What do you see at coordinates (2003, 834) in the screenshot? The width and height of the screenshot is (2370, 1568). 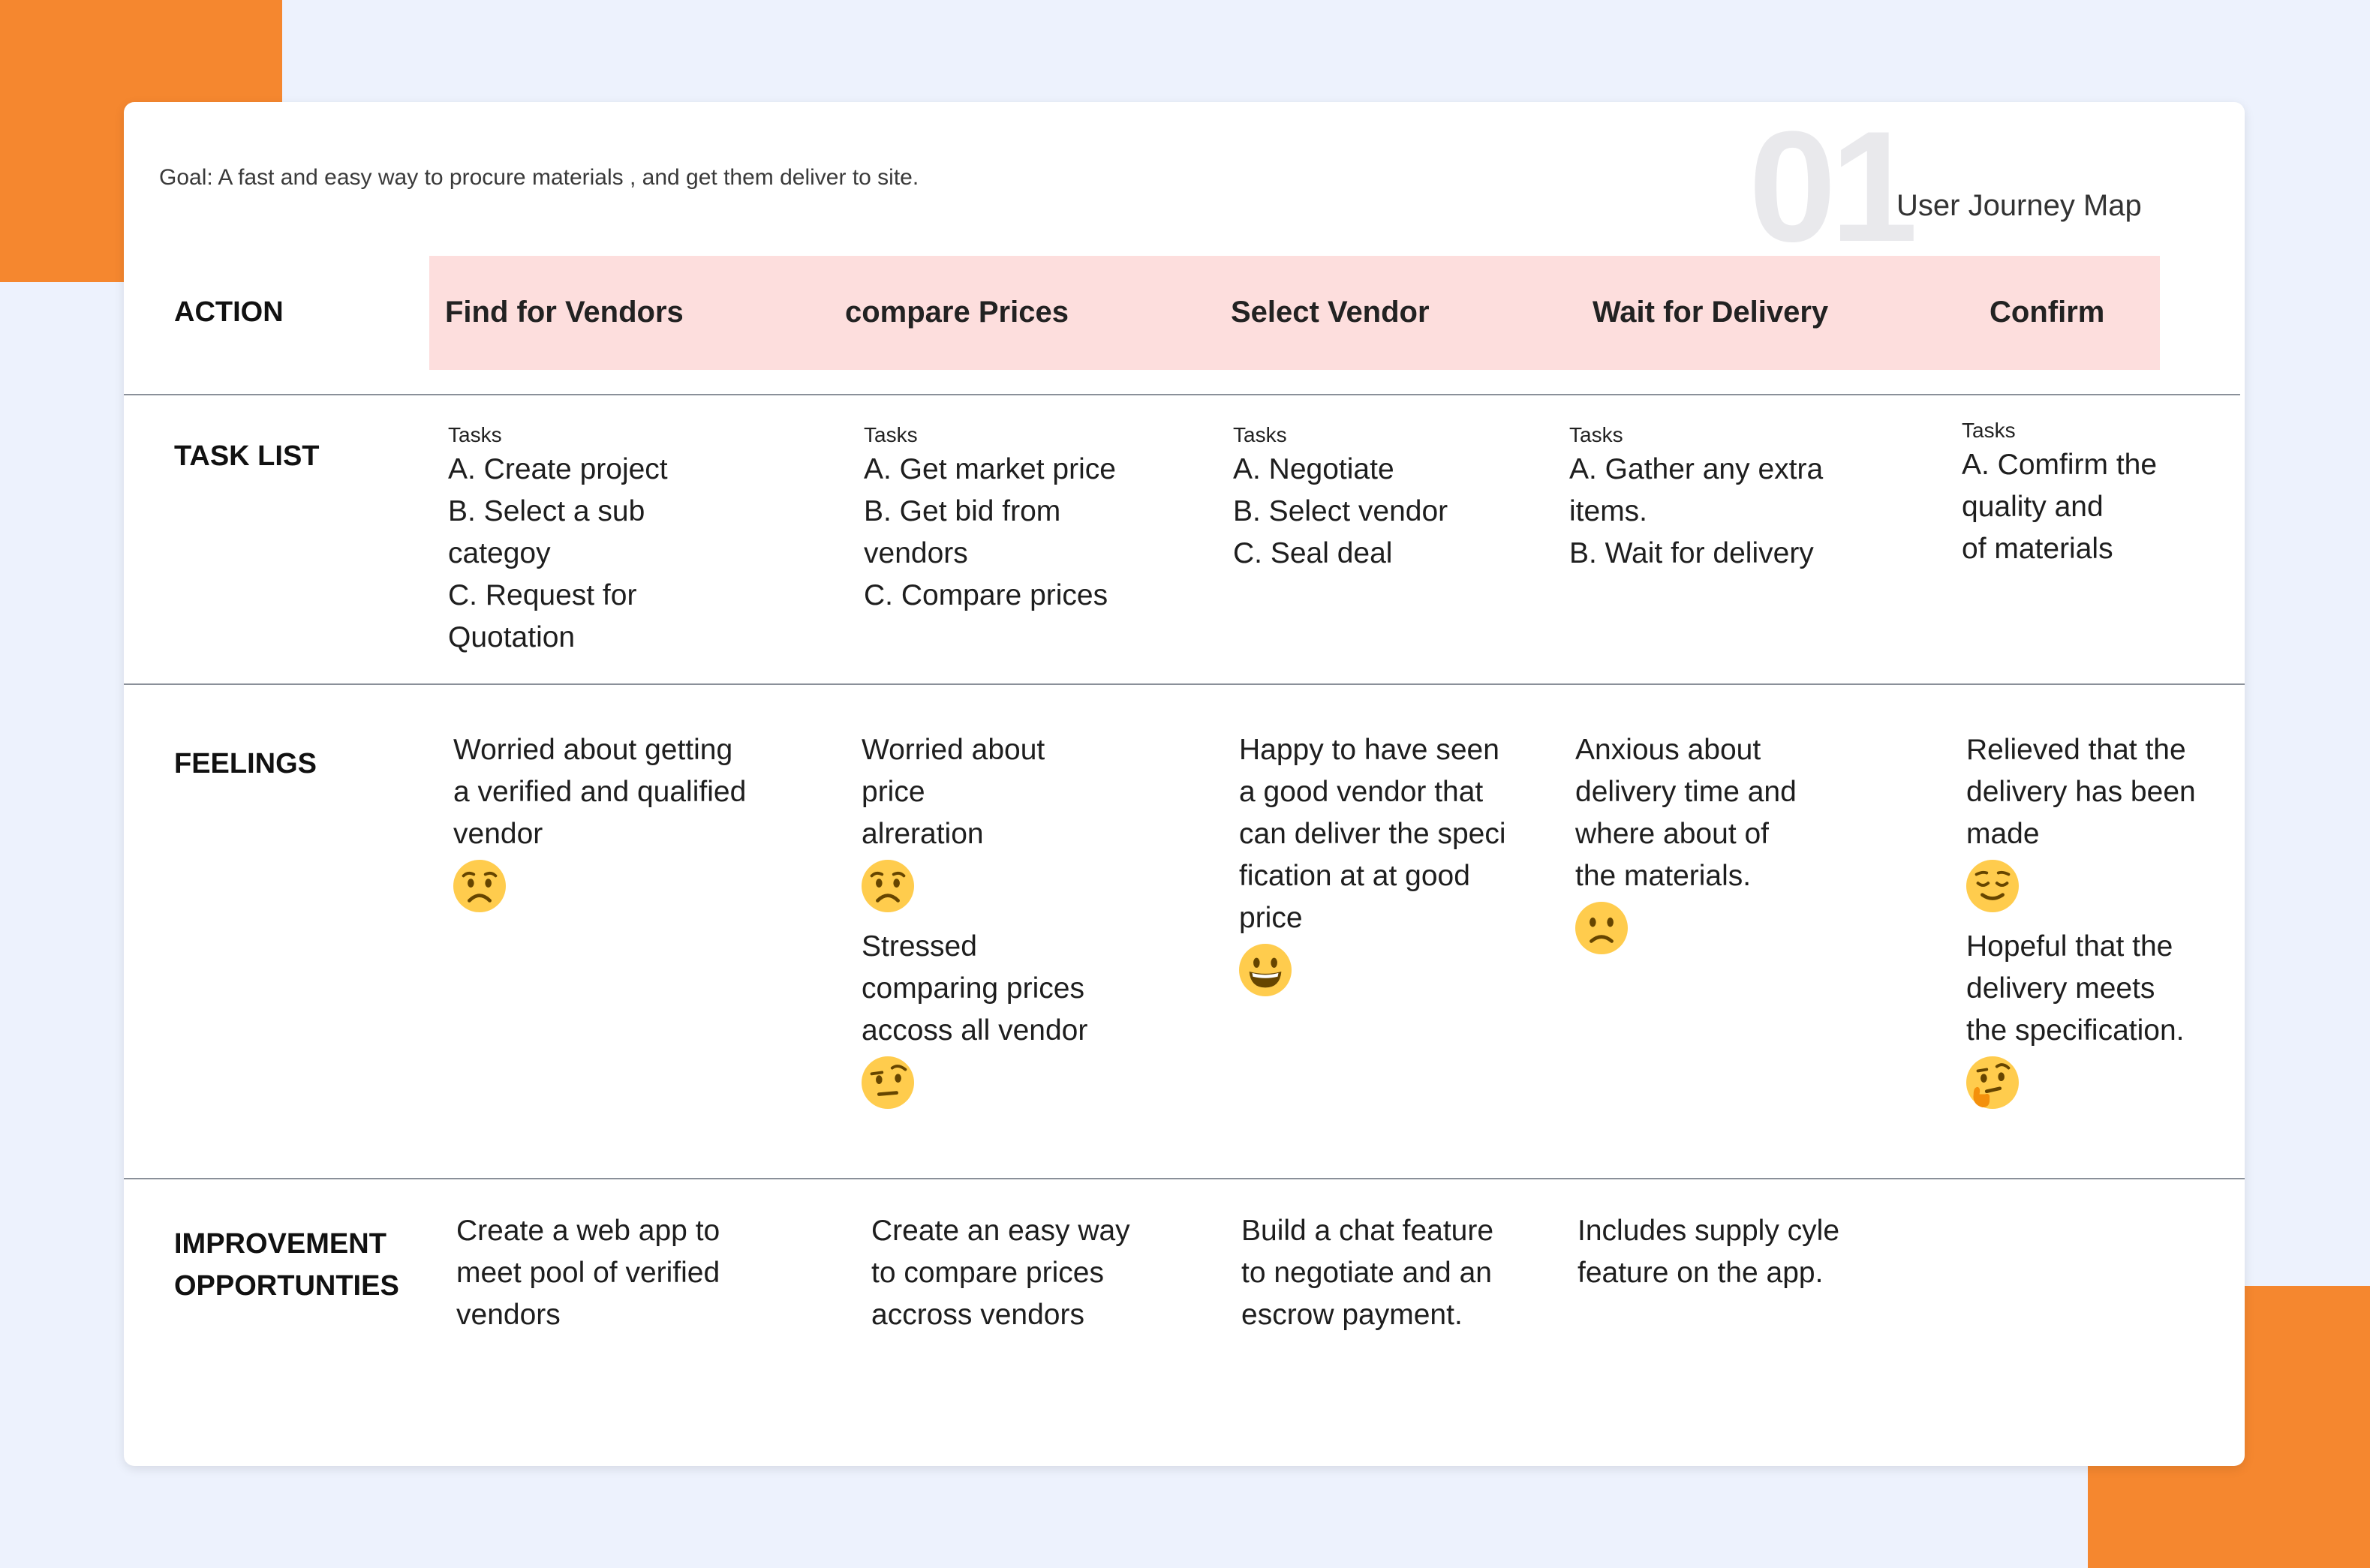 I see `feeling-text-line: made` at bounding box center [2003, 834].